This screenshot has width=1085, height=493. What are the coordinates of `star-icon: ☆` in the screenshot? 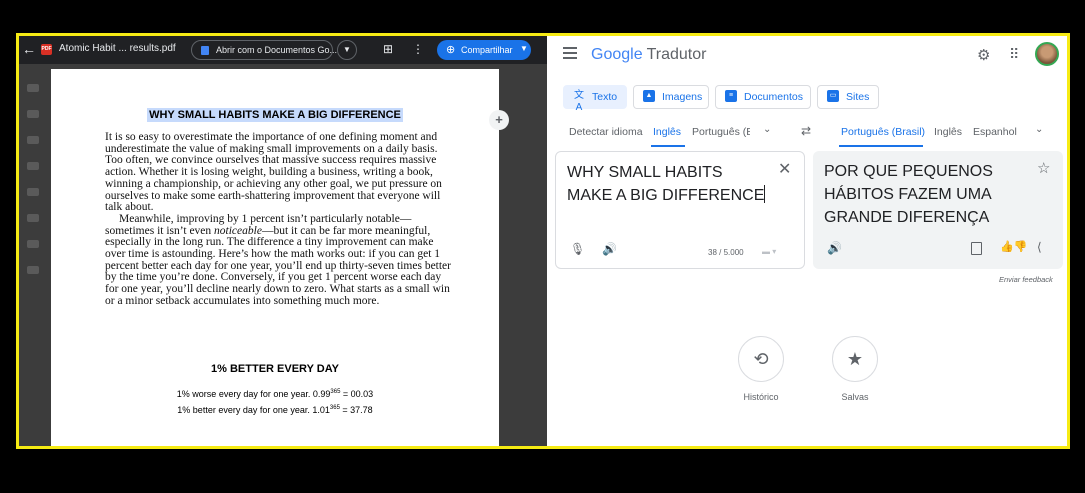 It's located at (1043, 168).